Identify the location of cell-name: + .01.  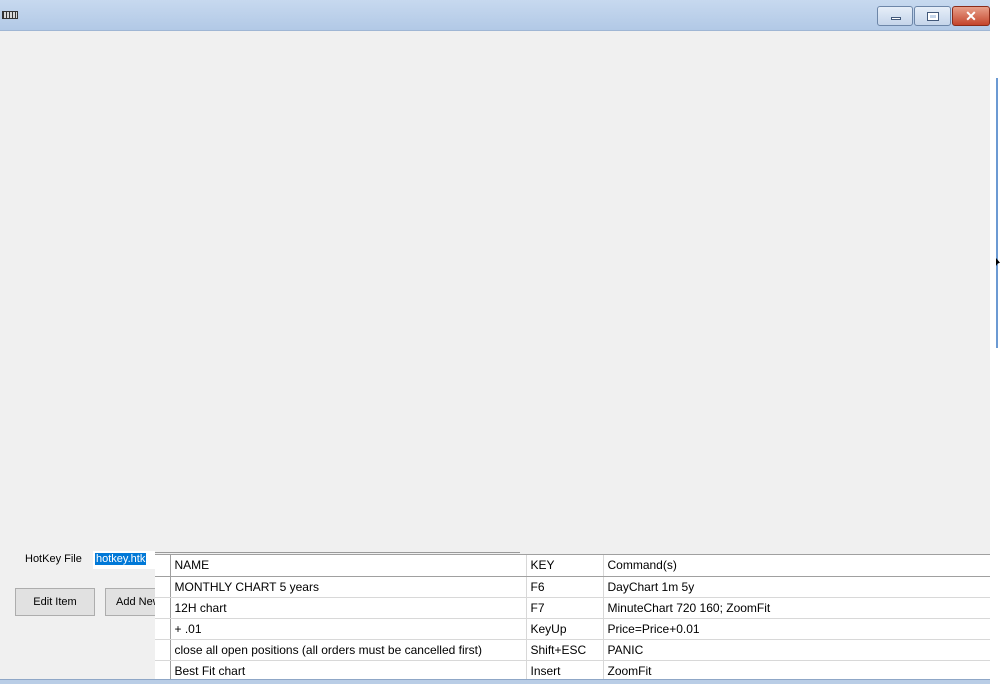
(348, 629).